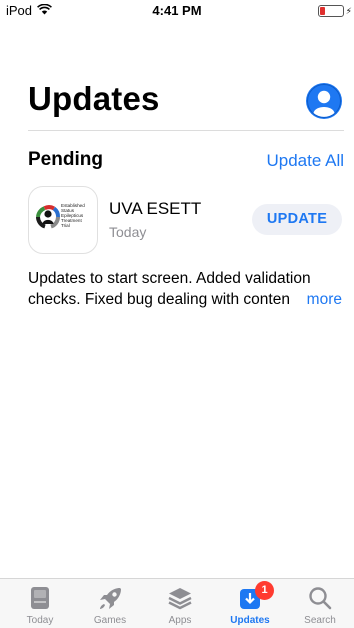  I want to click on logo-text-5: Trial, so click(65, 225).